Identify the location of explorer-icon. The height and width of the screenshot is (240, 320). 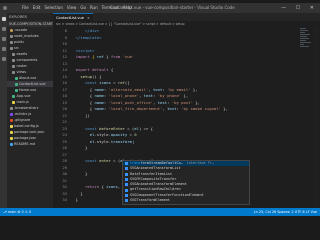
(3, 19).